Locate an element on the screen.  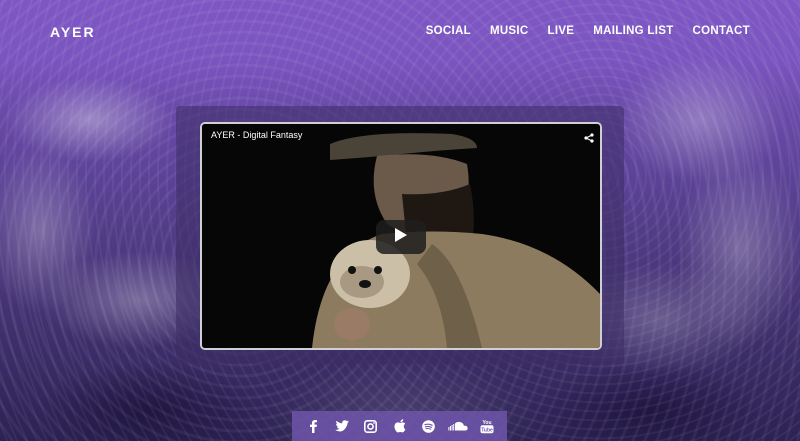
youtube-icon-tube-text: Tube is located at coordinates (487, 430).